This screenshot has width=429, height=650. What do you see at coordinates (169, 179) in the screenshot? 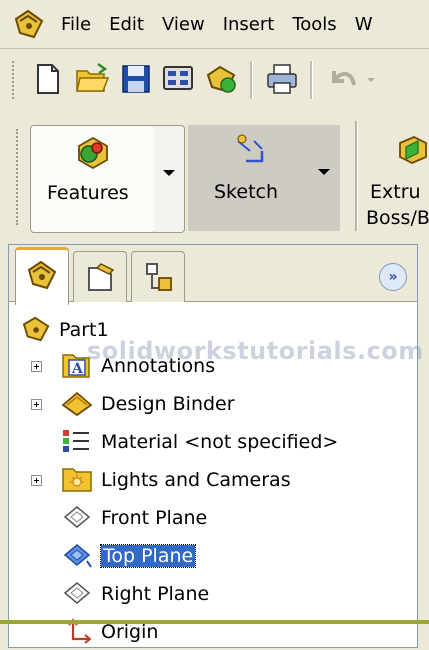
I see `features-dropdown-button` at bounding box center [169, 179].